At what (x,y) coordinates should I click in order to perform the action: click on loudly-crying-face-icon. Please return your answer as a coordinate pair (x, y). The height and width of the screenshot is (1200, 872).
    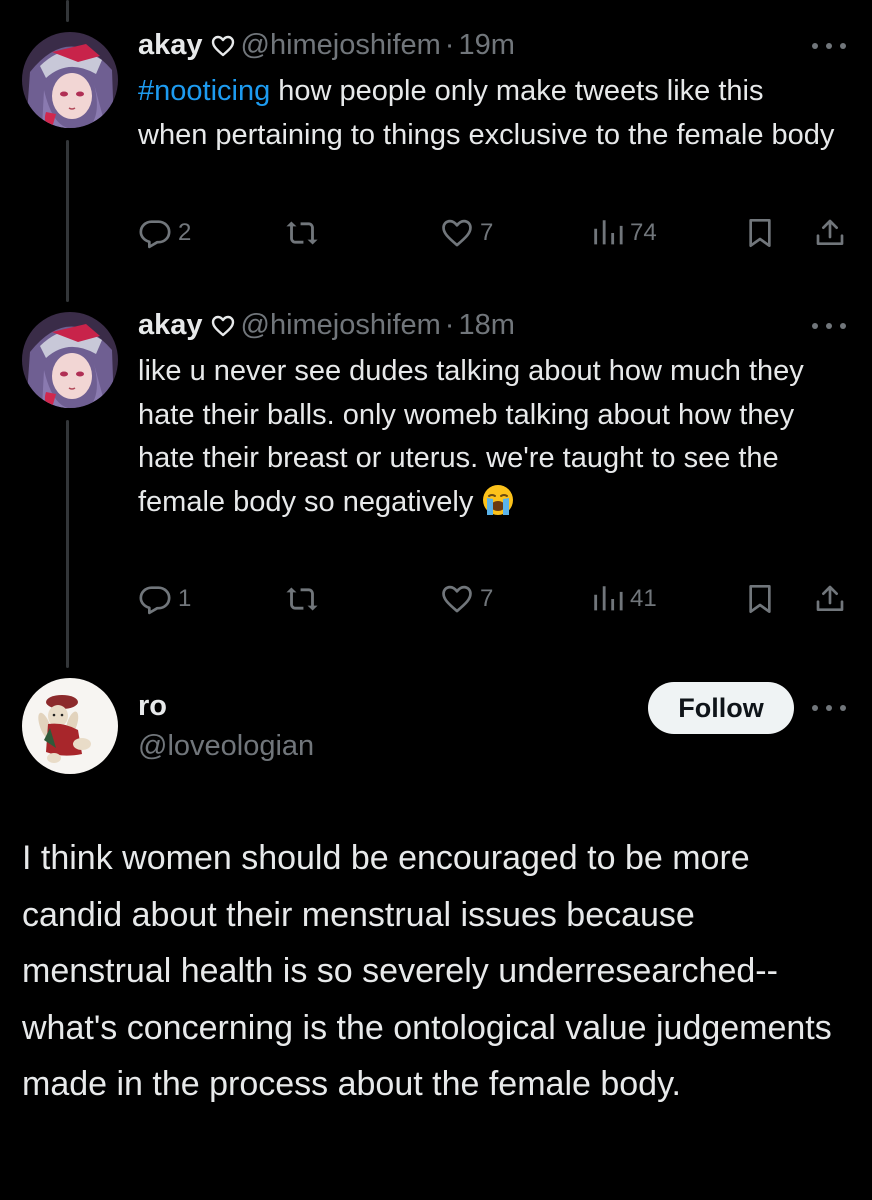
    Looking at the image, I should click on (498, 507).